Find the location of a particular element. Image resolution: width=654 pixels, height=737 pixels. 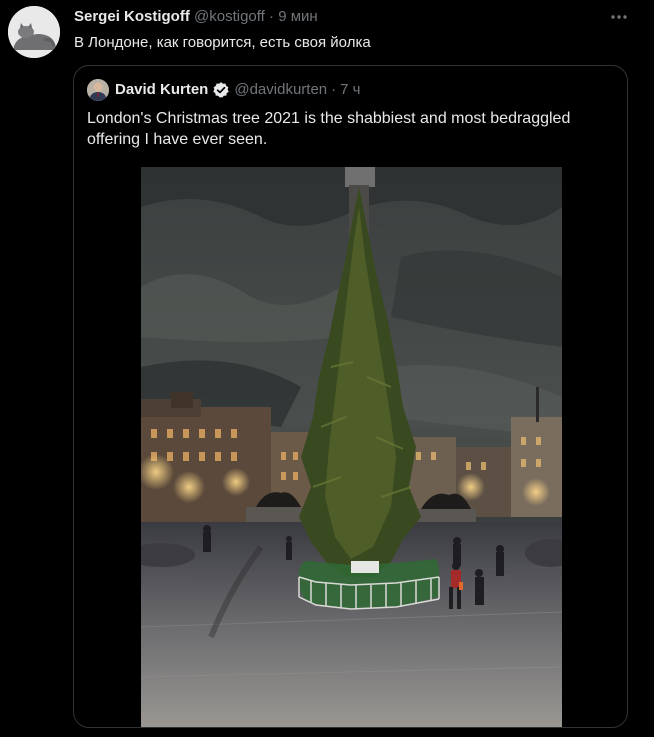

verified-badge-icon is located at coordinates (221, 90).